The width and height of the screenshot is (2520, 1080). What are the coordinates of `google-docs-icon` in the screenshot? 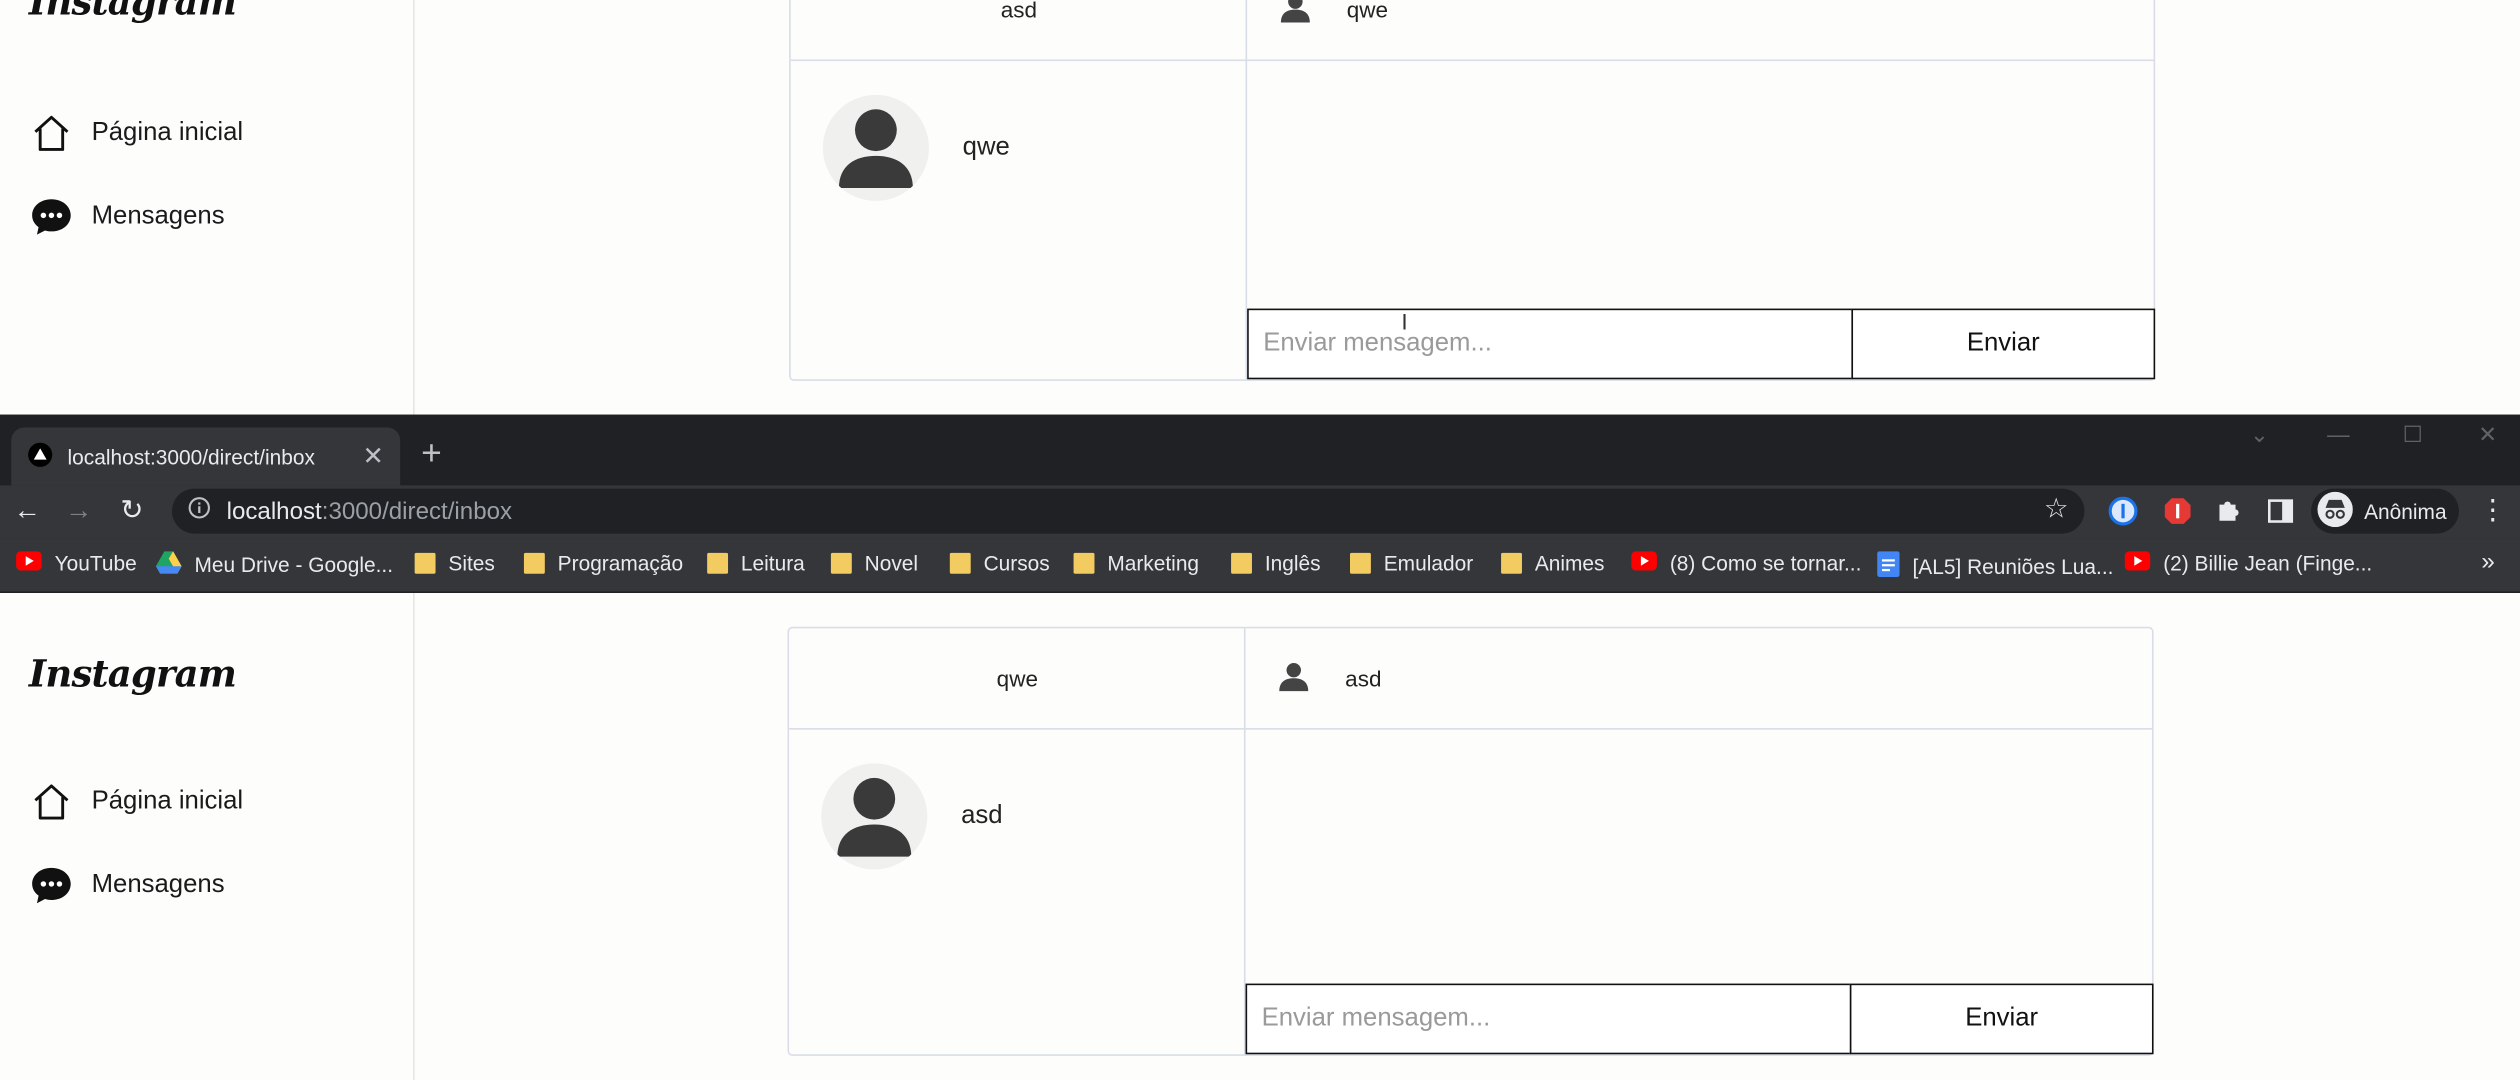 It's located at (1888, 566).